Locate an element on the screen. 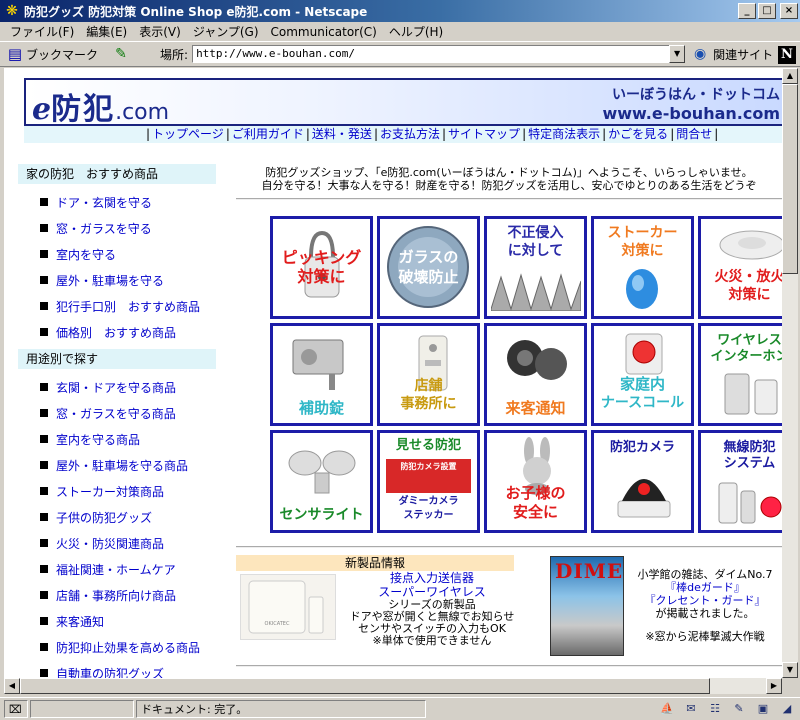 The width and height of the screenshot is (800, 720). sidebar-item-visitor: 来客通知 is located at coordinates (117, 621).